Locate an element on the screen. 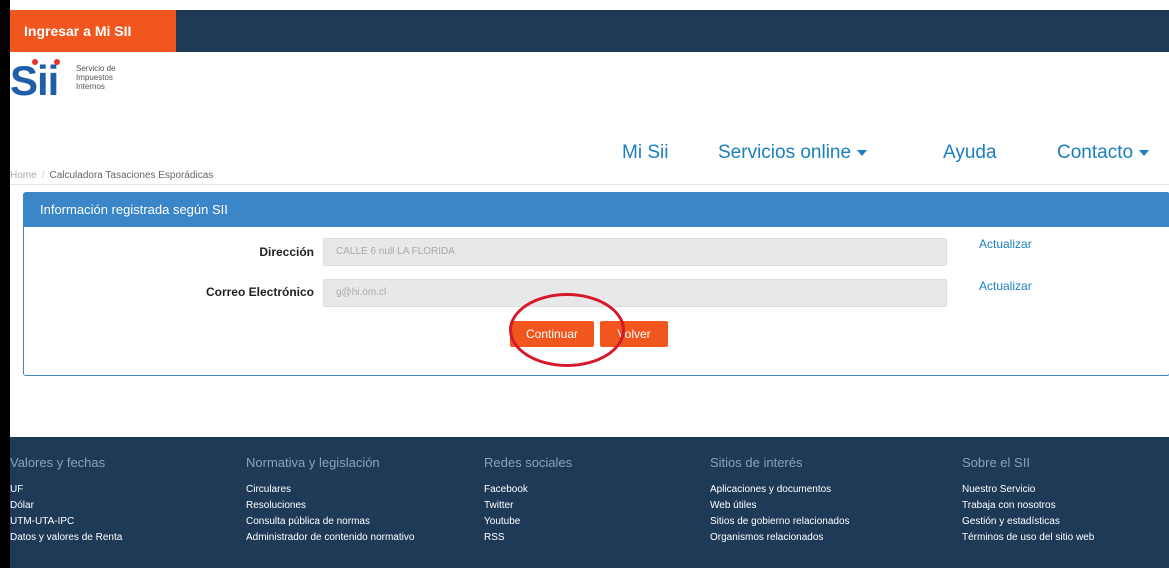 This screenshot has height=568, width=1169. nav-contacto: Contacto is located at coordinates (1103, 153).